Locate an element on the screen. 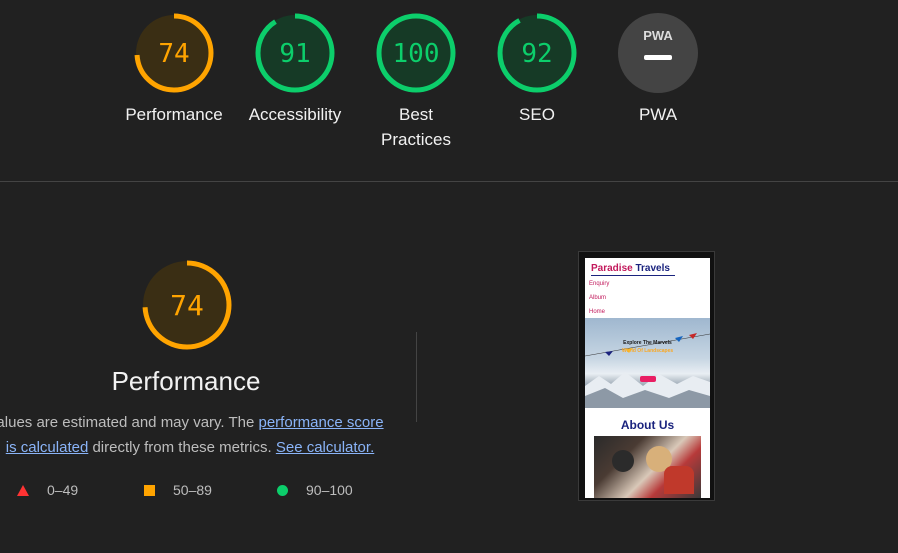  score-ring: 92 is located at coordinates (537, 53).